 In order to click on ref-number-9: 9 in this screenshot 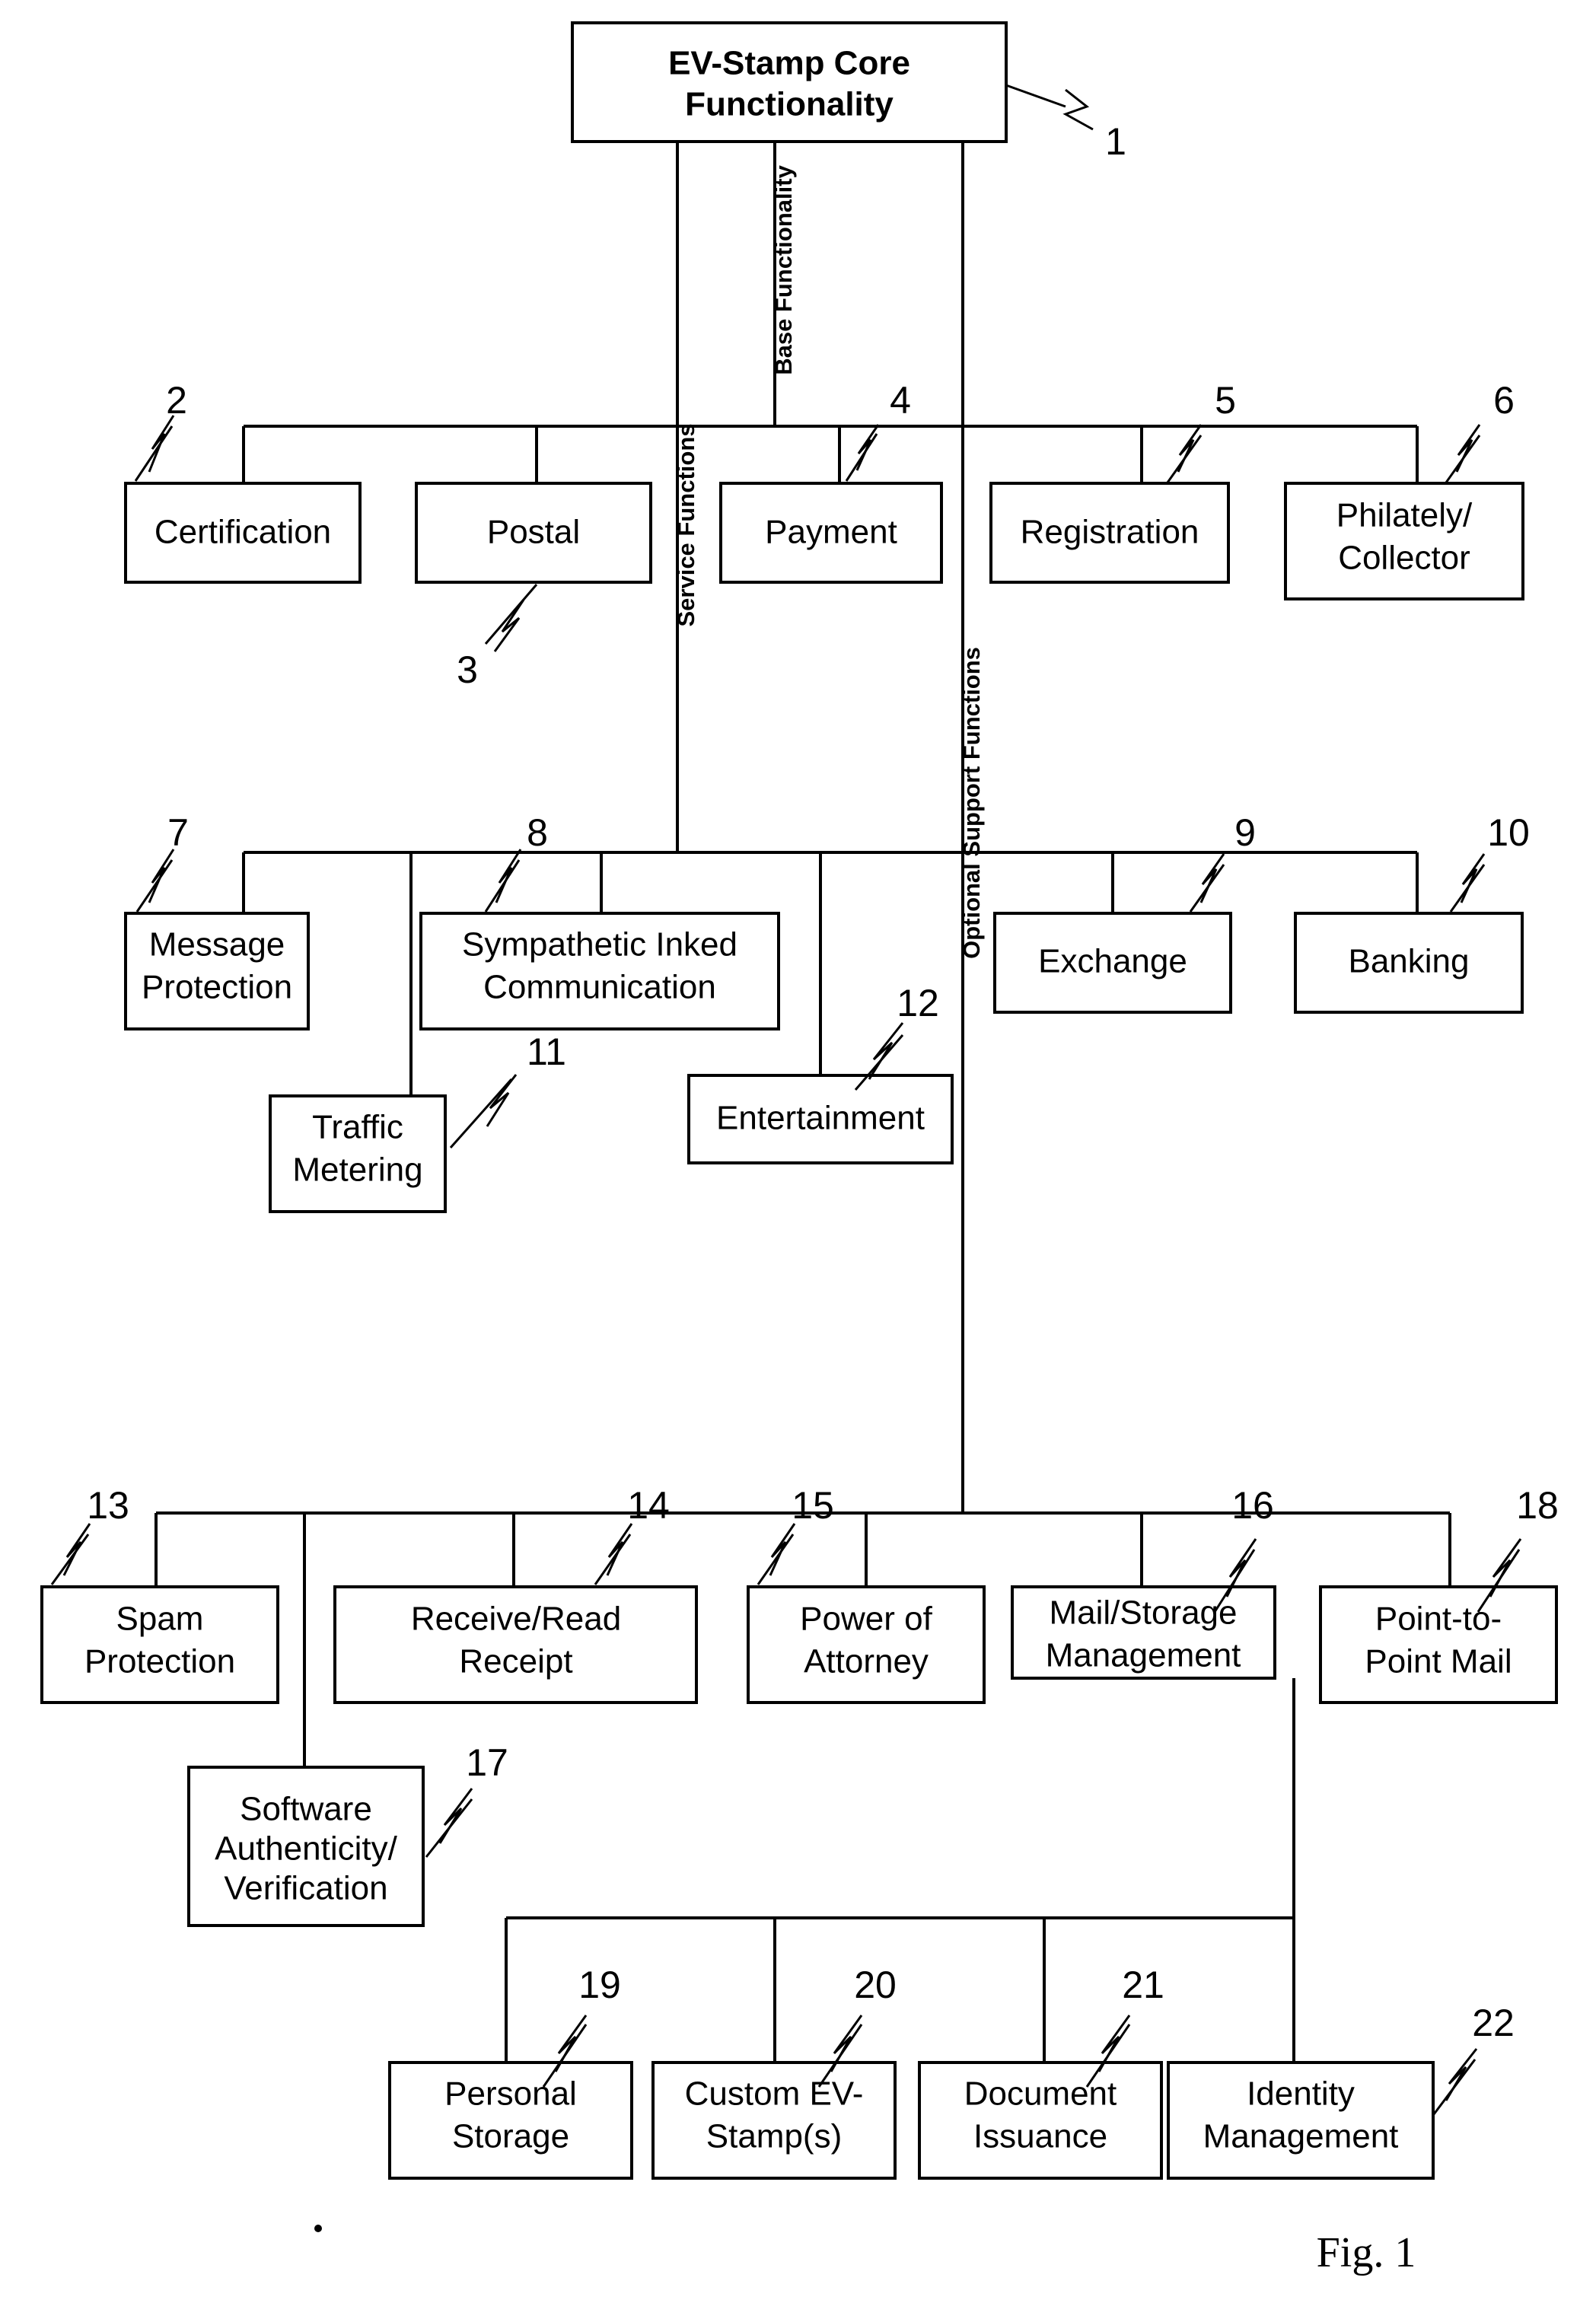, I will do `click(1245, 832)`.